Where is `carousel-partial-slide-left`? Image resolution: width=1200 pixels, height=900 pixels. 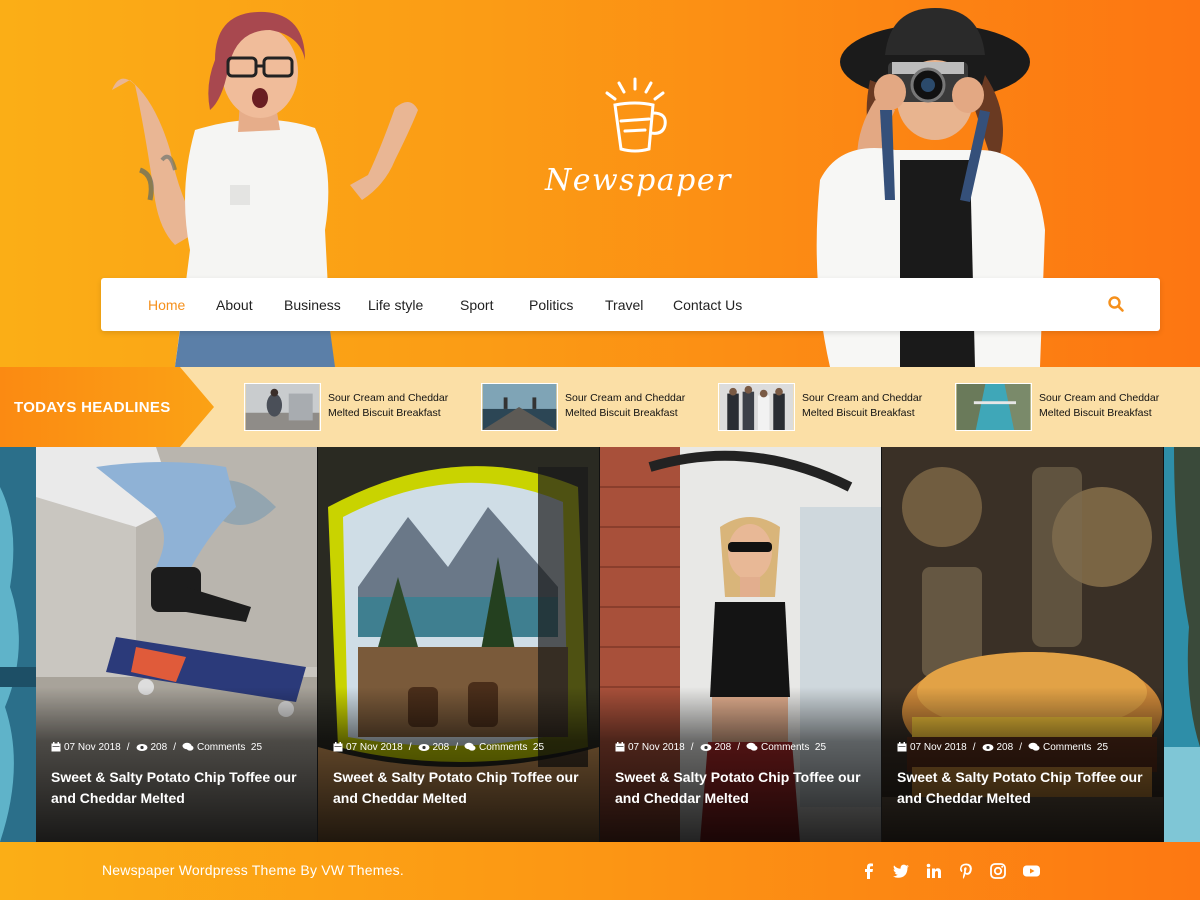 carousel-partial-slide-left is located at coordinates (18, 644).